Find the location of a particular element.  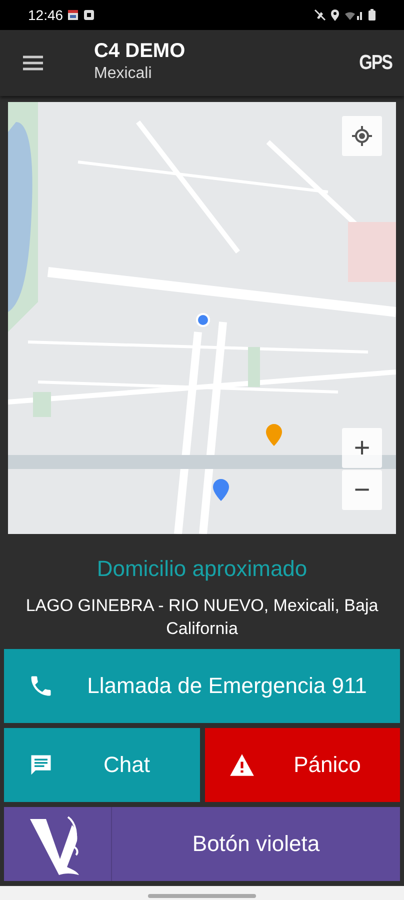

address-text: LAGO GINEBRA - RIO NUEVO, Mexicali, Baja California is located at coordinates (202, 617).